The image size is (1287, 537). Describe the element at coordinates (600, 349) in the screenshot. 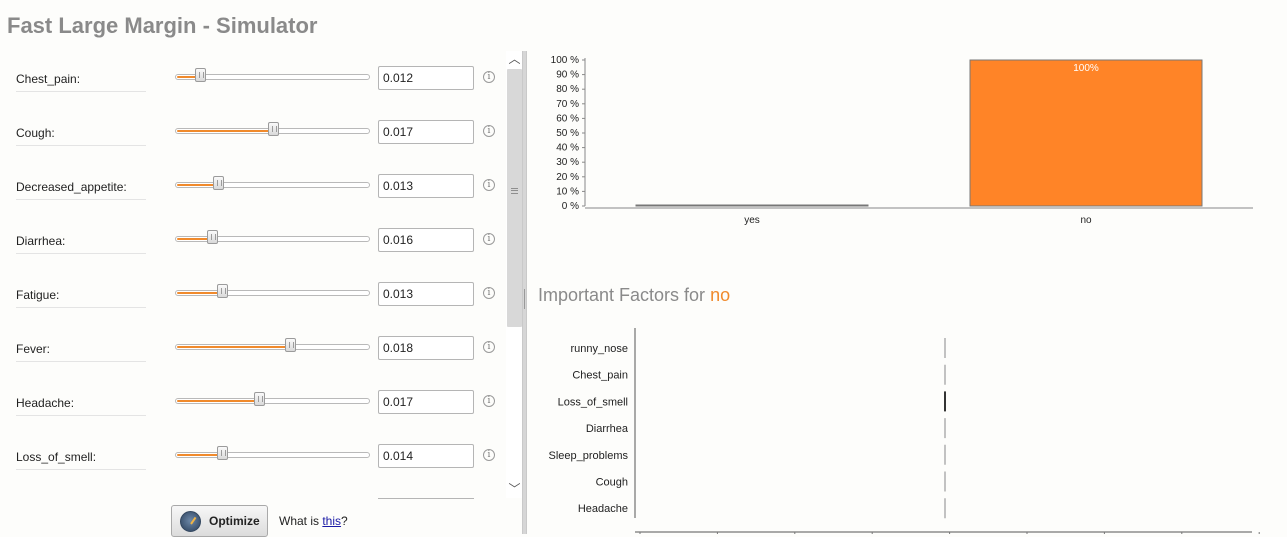

I see `factor-label: runny_nose` at that location.